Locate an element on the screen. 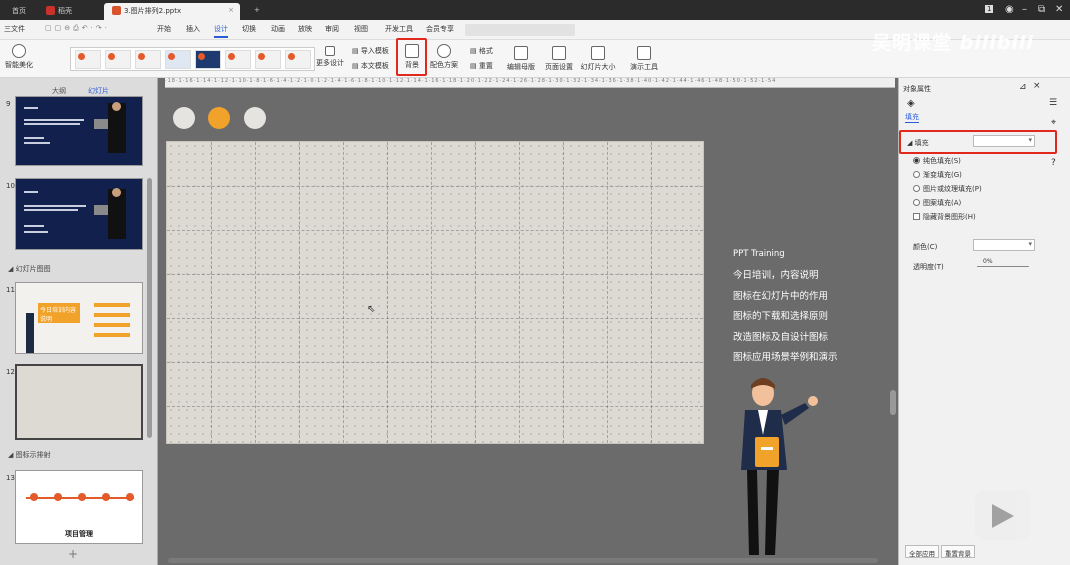 The height and width of the screenshot is (565, 1070). new-tab-button: + is located at coordinates (257, 11).